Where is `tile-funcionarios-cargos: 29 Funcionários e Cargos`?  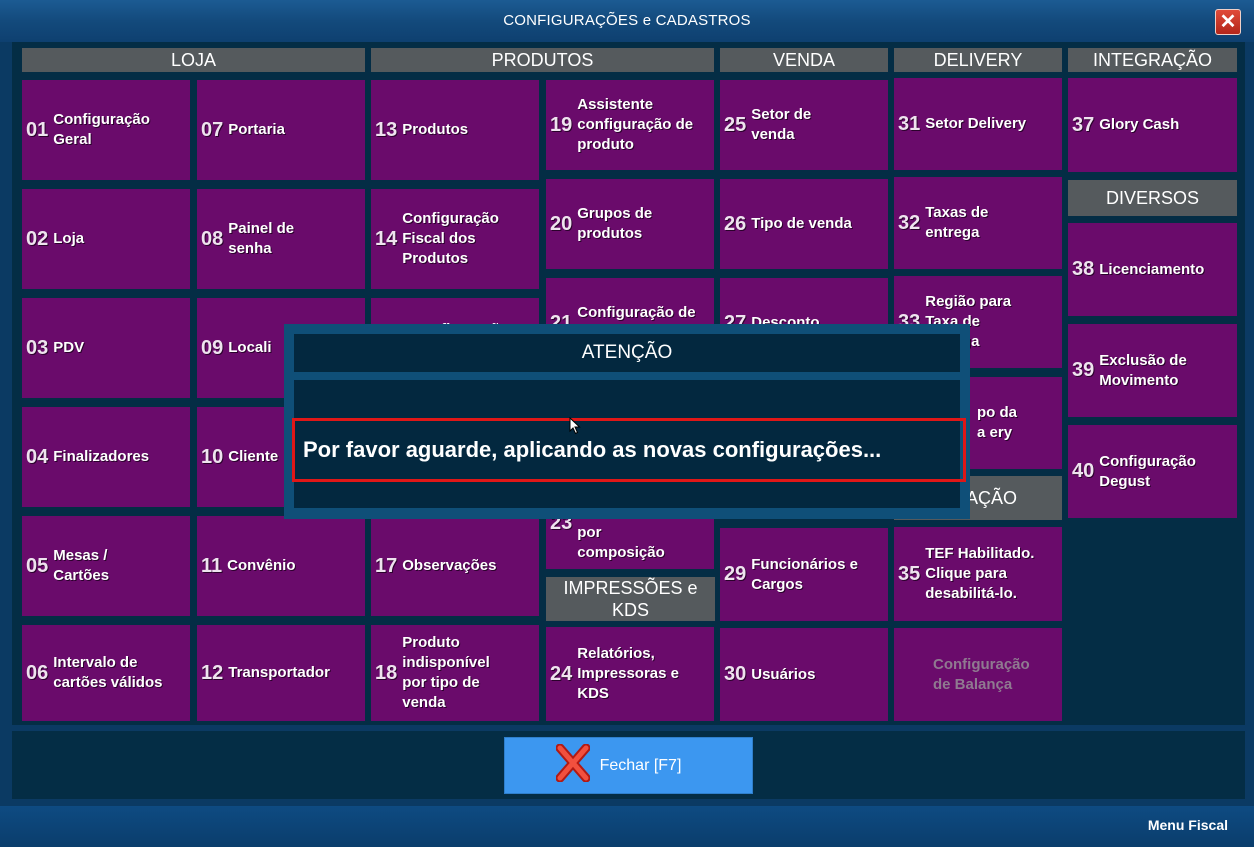 tile-funcionarios-cargos: 29 Funcionários e Cargos is located at coordinates (804, 574).